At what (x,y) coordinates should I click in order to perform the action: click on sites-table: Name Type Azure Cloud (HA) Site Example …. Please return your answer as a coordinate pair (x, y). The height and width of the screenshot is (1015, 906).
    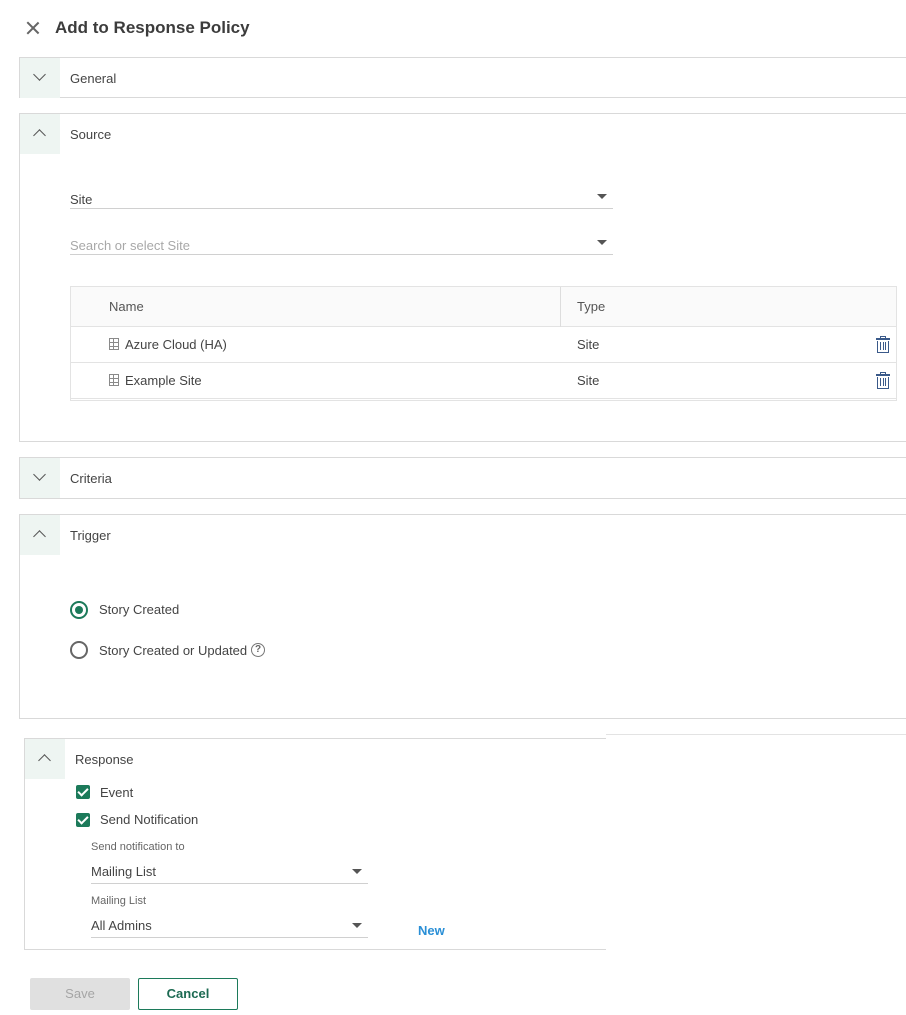
    Looking at the image, I should click on (483, 343).